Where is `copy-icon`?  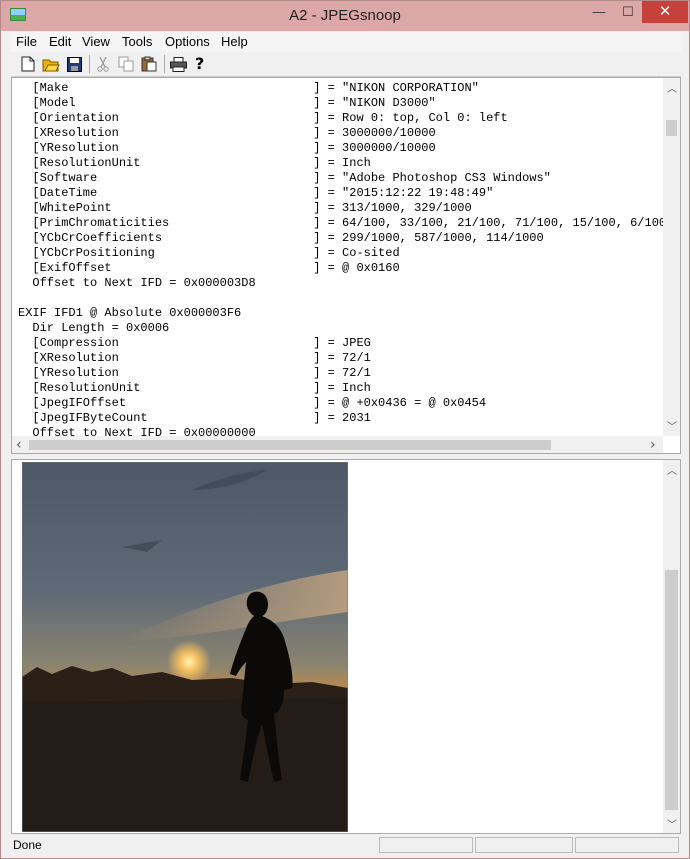
copy-icon is located at coordinates (126, 64).